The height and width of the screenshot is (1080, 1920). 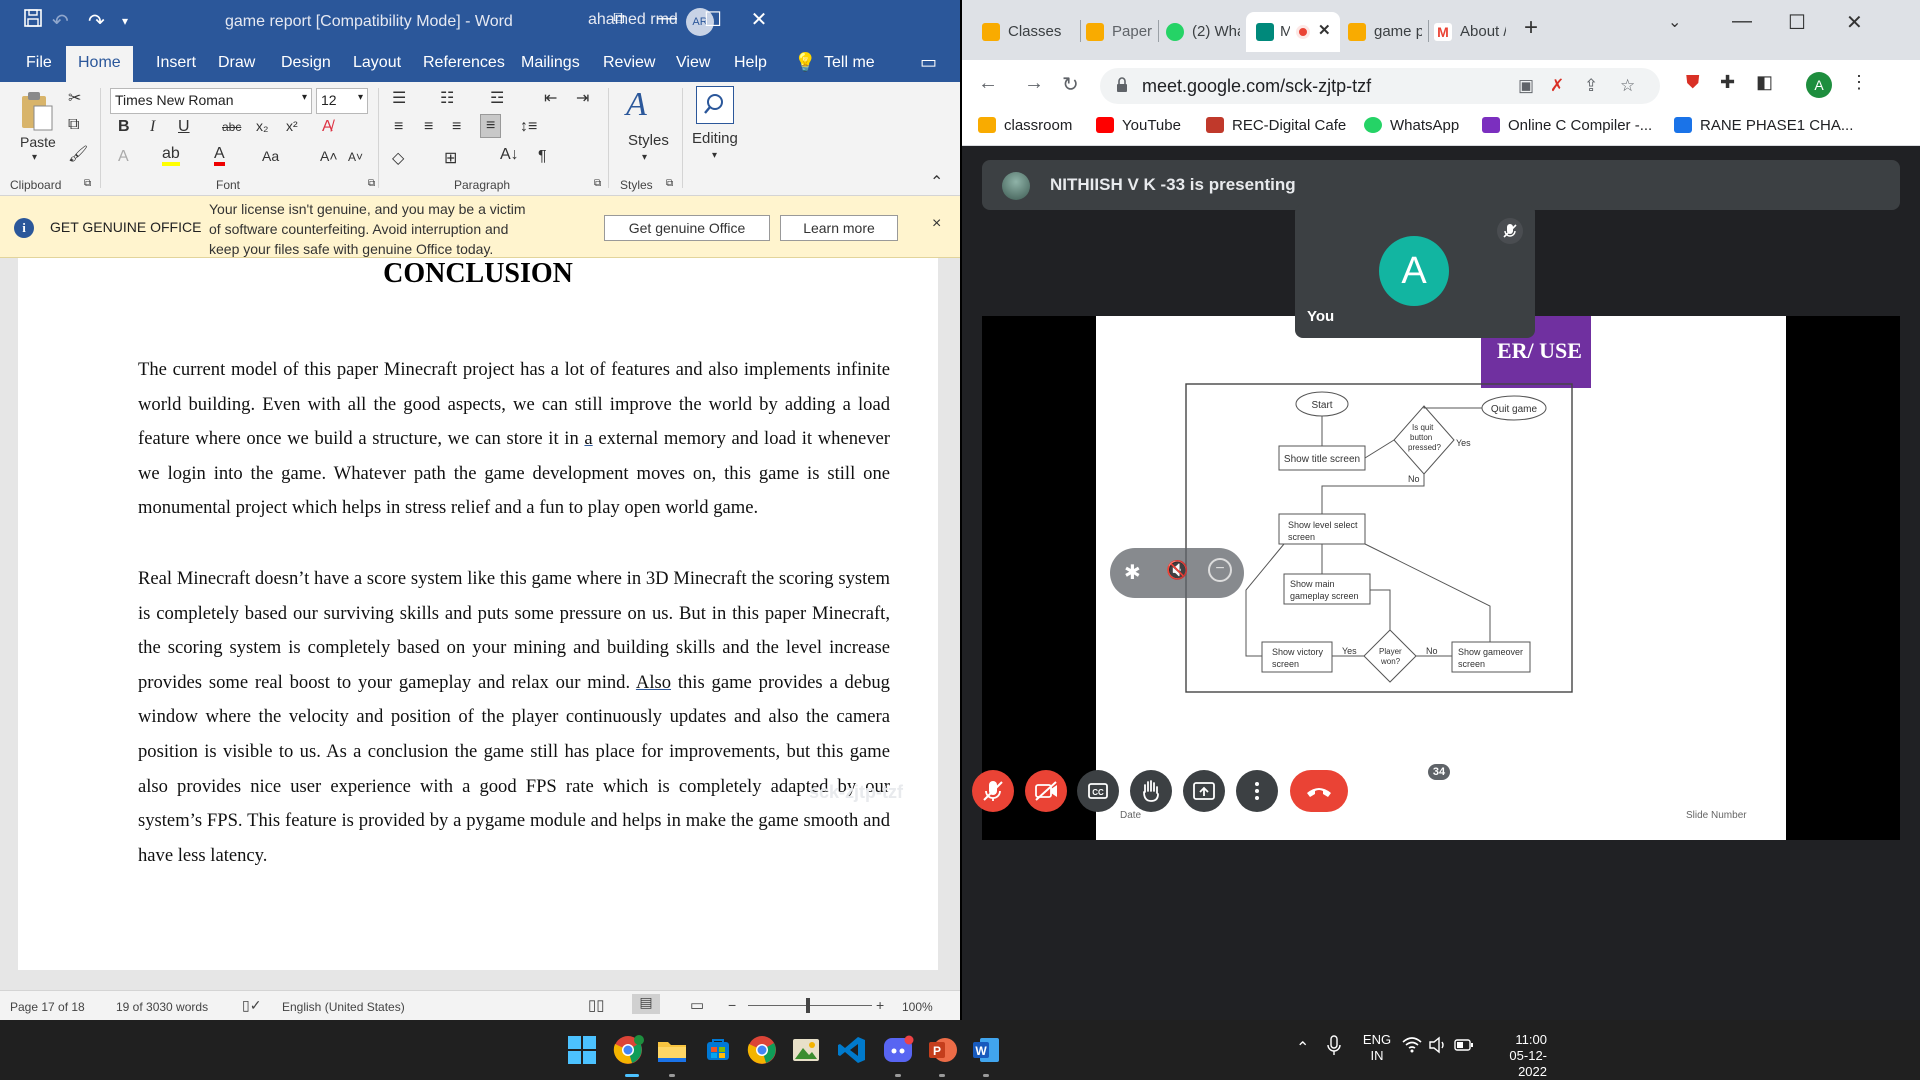 I want to click on chrome-profile-icon, so click(x=628, y=1050).